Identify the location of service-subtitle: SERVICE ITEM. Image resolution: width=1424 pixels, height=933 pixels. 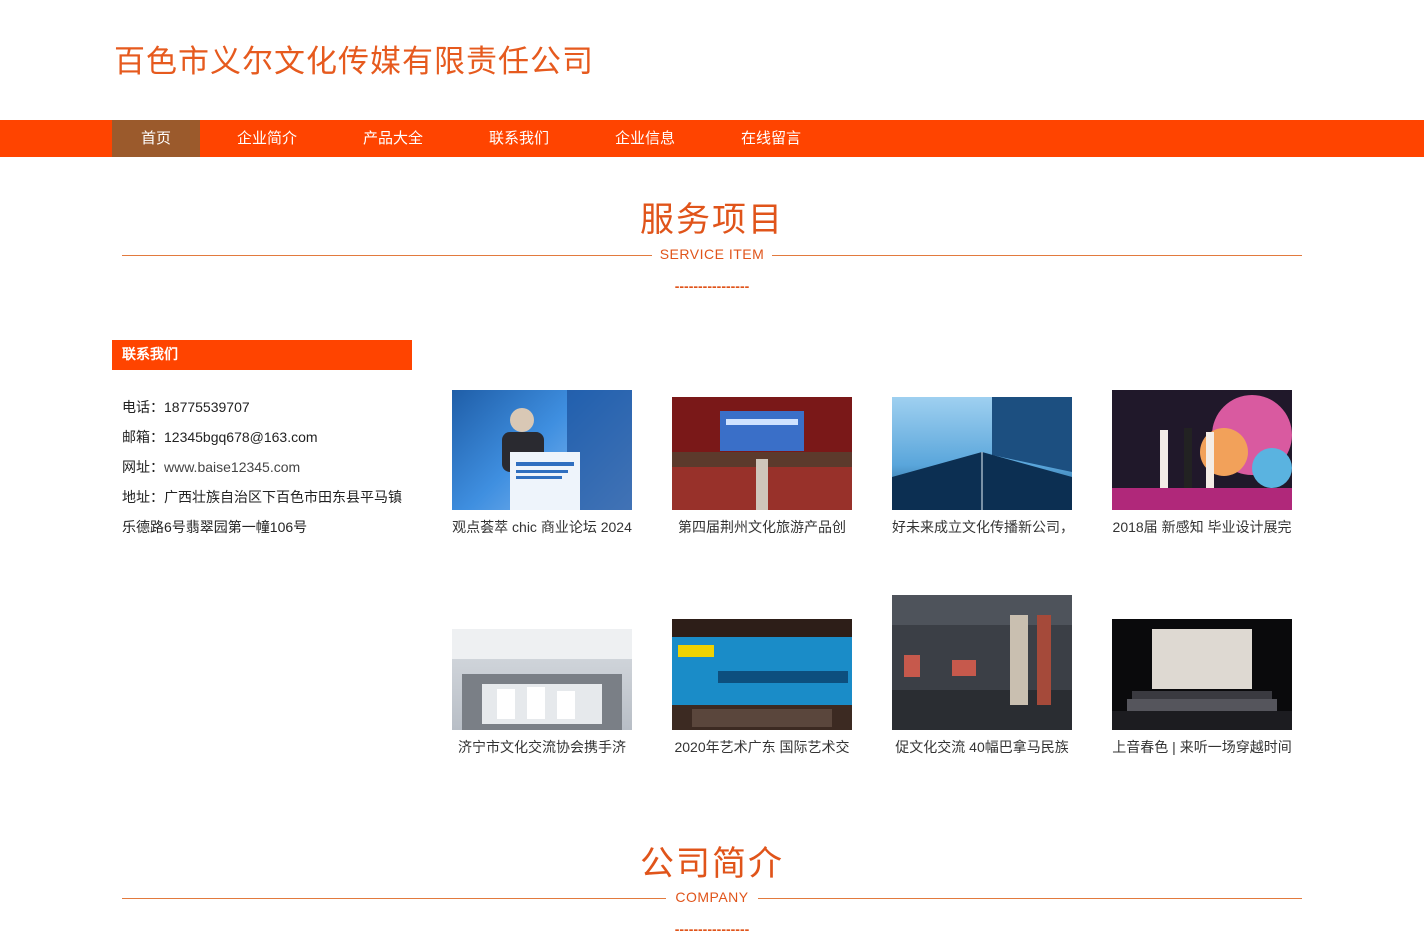
(712, 254).